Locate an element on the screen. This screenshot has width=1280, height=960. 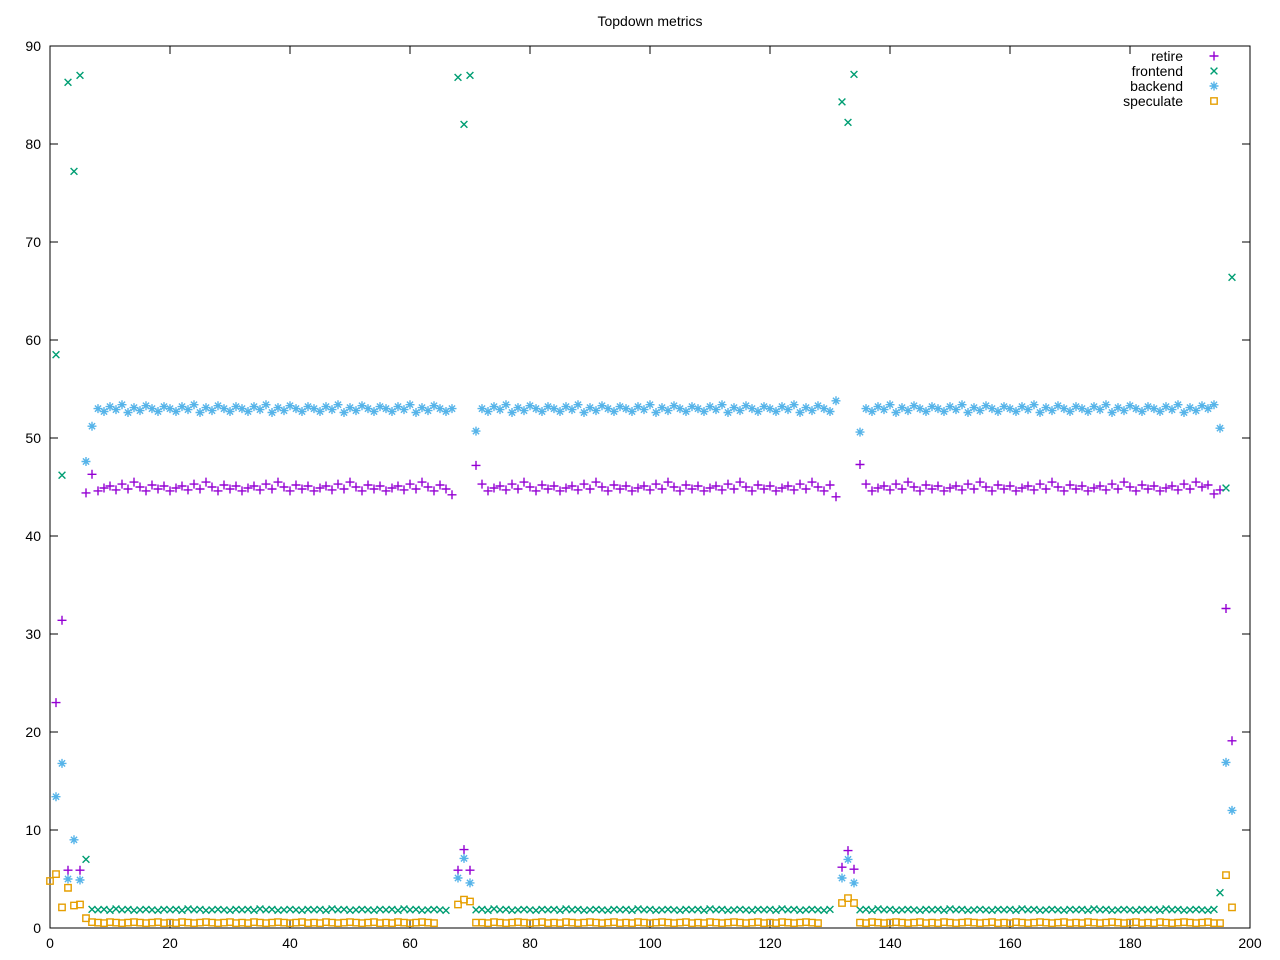
legend-label-speculate: speculate is located at coordinates (1153, 101).